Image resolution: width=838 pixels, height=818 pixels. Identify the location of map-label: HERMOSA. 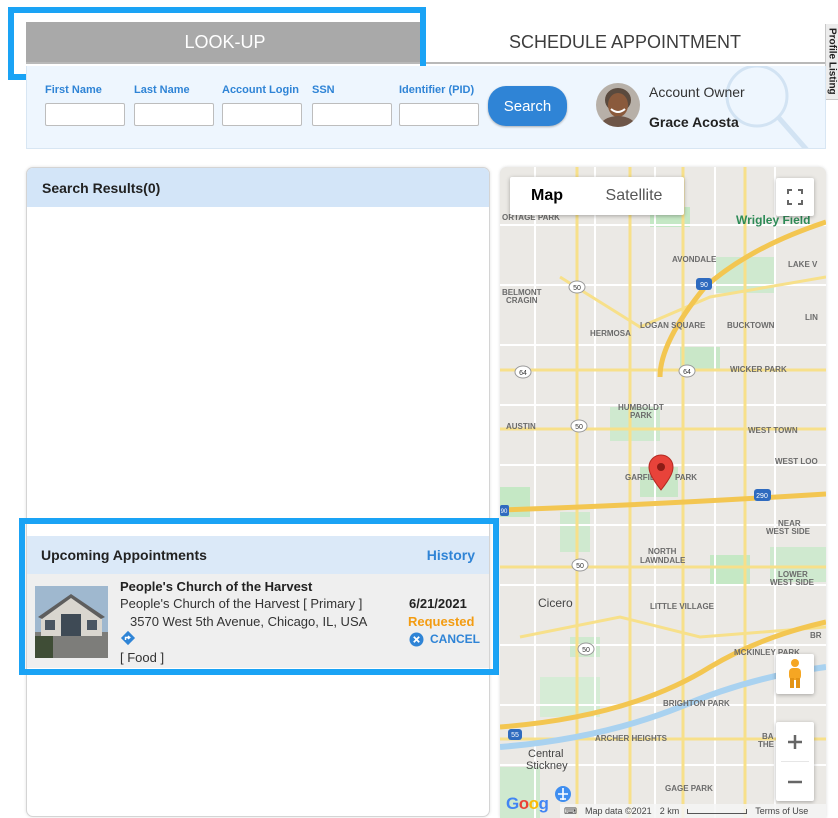
(610, 333).